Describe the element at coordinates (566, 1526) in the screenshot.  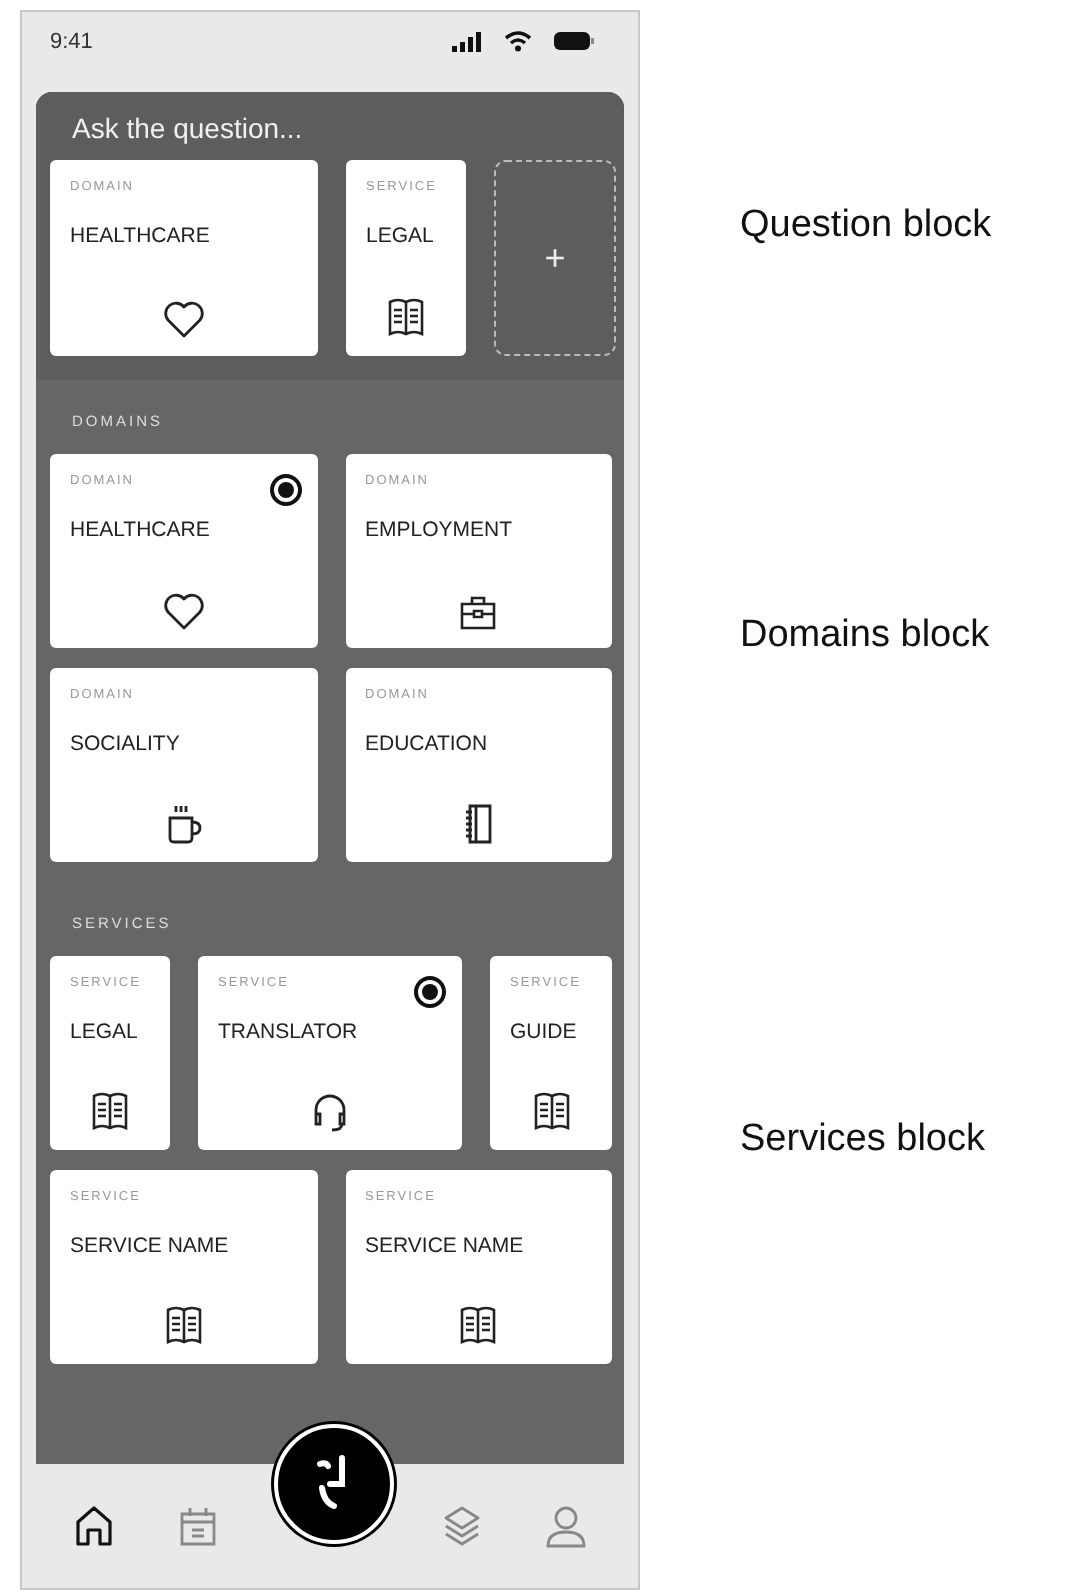
I see `profile-icon` at that location.